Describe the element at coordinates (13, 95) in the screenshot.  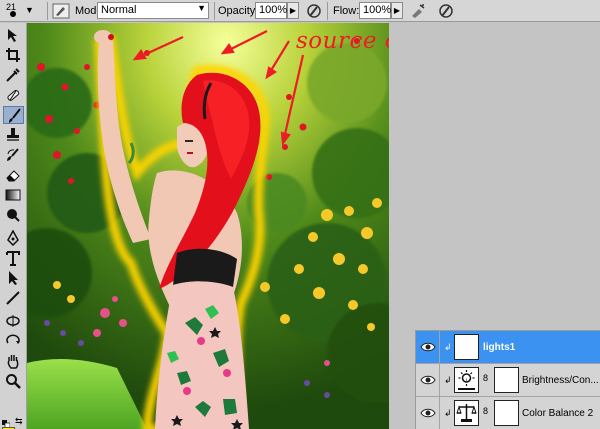
I see `healing-brush-tool-icon` at that location.